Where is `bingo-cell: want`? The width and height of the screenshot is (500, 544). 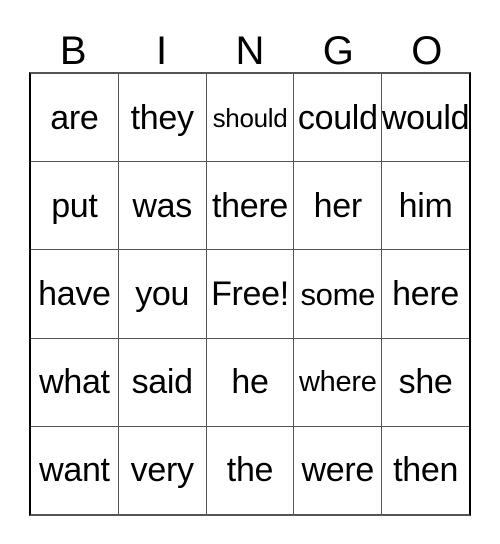 bingo-cell: want is located at coordinates (74, 470).